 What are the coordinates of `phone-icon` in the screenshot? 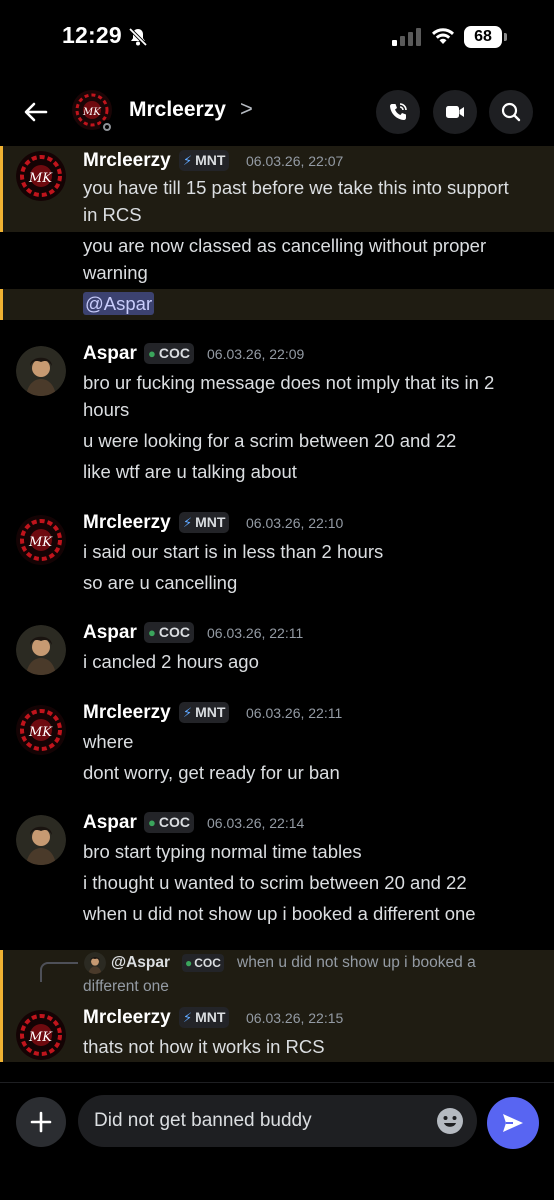 It's located at (398, 111).